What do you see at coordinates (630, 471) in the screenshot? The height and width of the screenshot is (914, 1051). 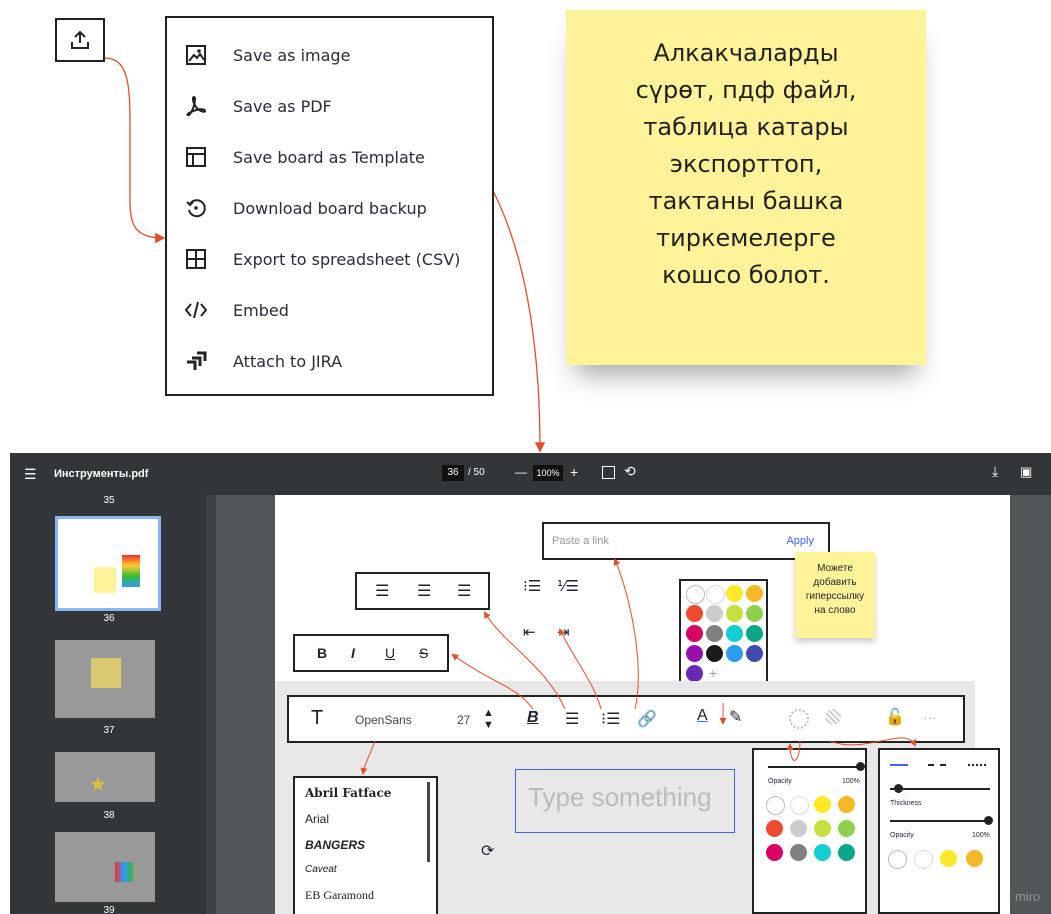 I see `rotate-icon: ⟲` at bounding box center [630, 471].